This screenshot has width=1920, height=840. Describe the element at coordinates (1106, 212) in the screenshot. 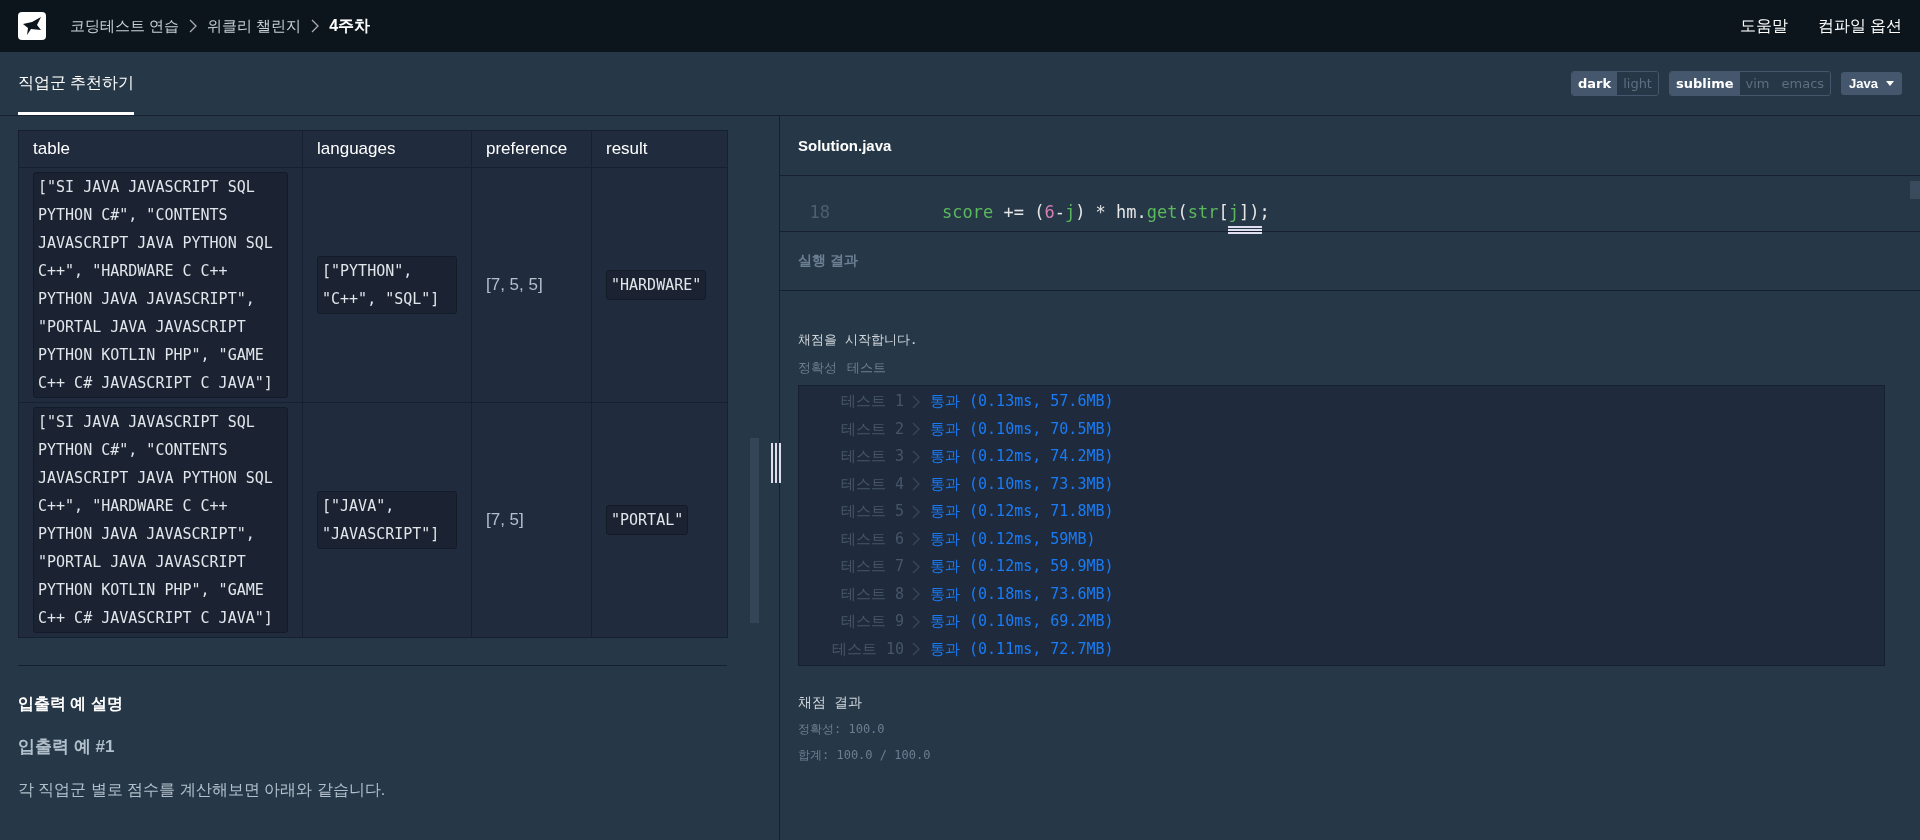

I see `code-line: score += (6-j) * hm.get(str[j]);` at that location.